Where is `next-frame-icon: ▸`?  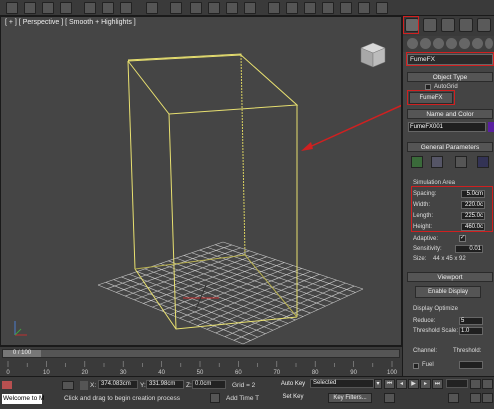 next-frame-icon: ▸ is located at coordinates (425, 384).